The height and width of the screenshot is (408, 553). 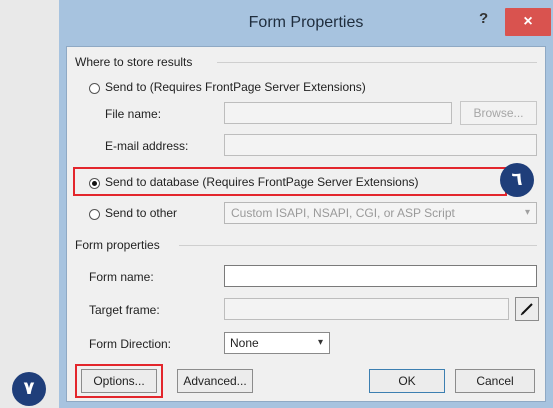 What do you see at coordinates (119, 381) in the screenshot?
I see `highlight-options` at bounding box center [119, 381].